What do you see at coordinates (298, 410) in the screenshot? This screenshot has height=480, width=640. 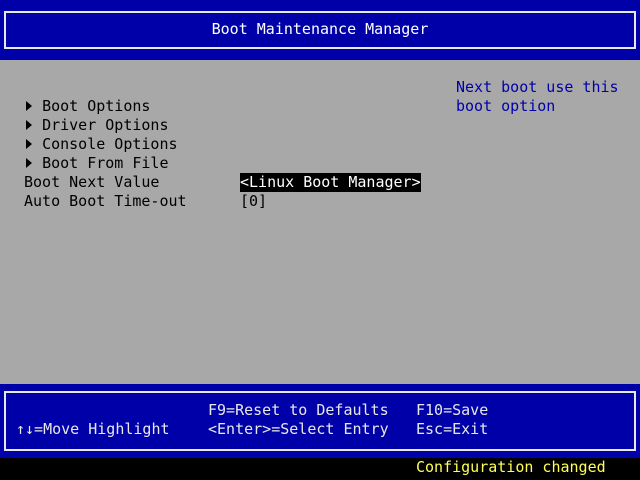 I see `footer-reset-defaults: F9=Reset to Defaults` at bounding box center [298, 410].